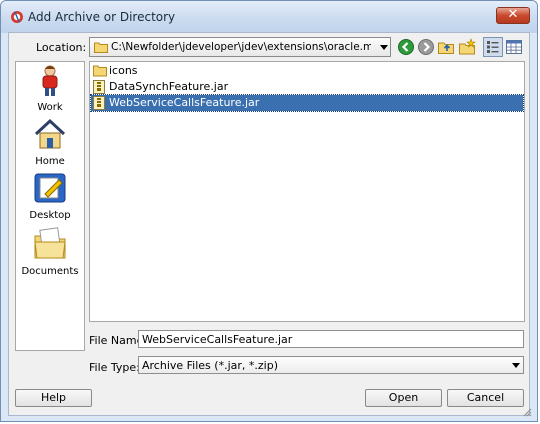  What do you see at coordinates (406, 47) in the screenshot?
I see `back-icon` at bounding box center [406, 47].